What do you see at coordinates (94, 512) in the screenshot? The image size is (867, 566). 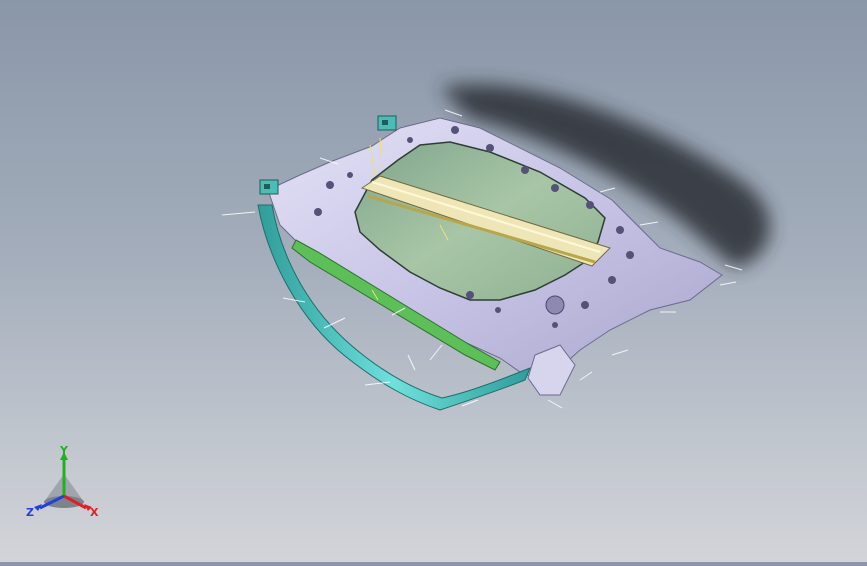 I see `triad-x-label: X` at bounding box center [94, 512].